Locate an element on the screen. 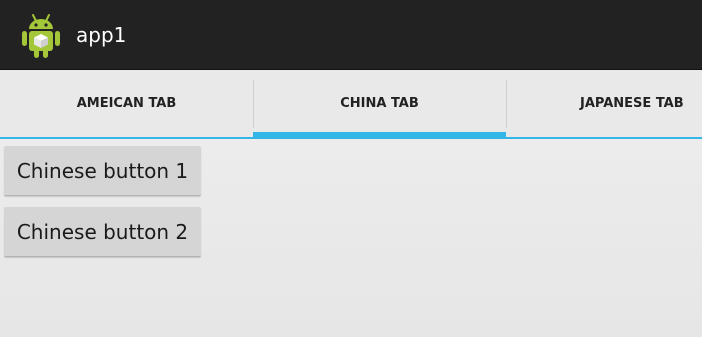 The width and height of the screenshot is (702, 337). tab-japanese: JAPANESE TAB is located at coordinates (604, 103).